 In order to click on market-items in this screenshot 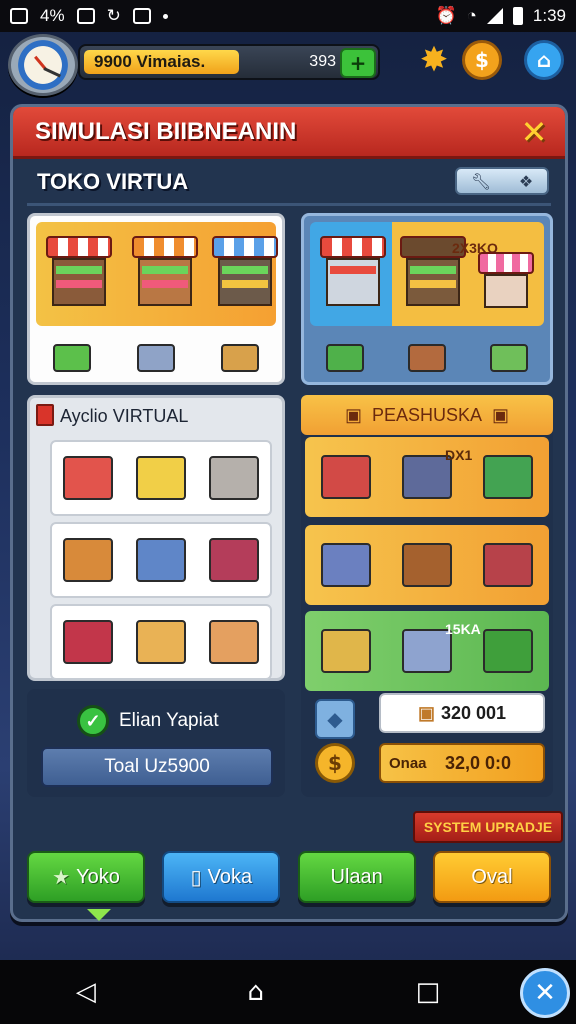, I will do `click(427, 358)`.